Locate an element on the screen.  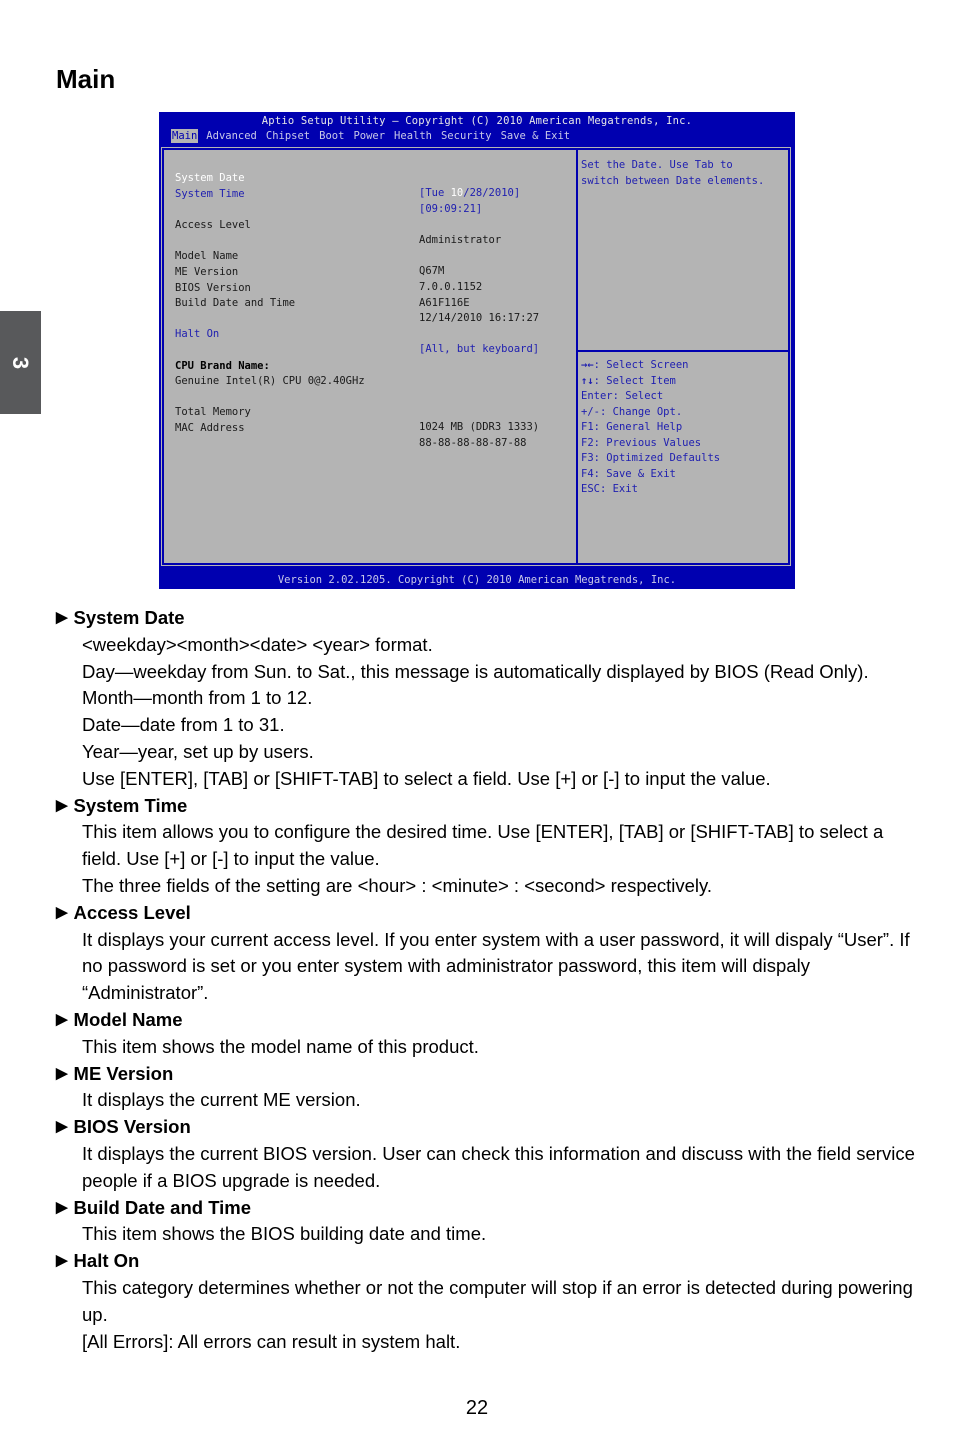
info-build-date: Build Date and Time 12/14/2010 16:17:27 is located at coordinates (357, 302).